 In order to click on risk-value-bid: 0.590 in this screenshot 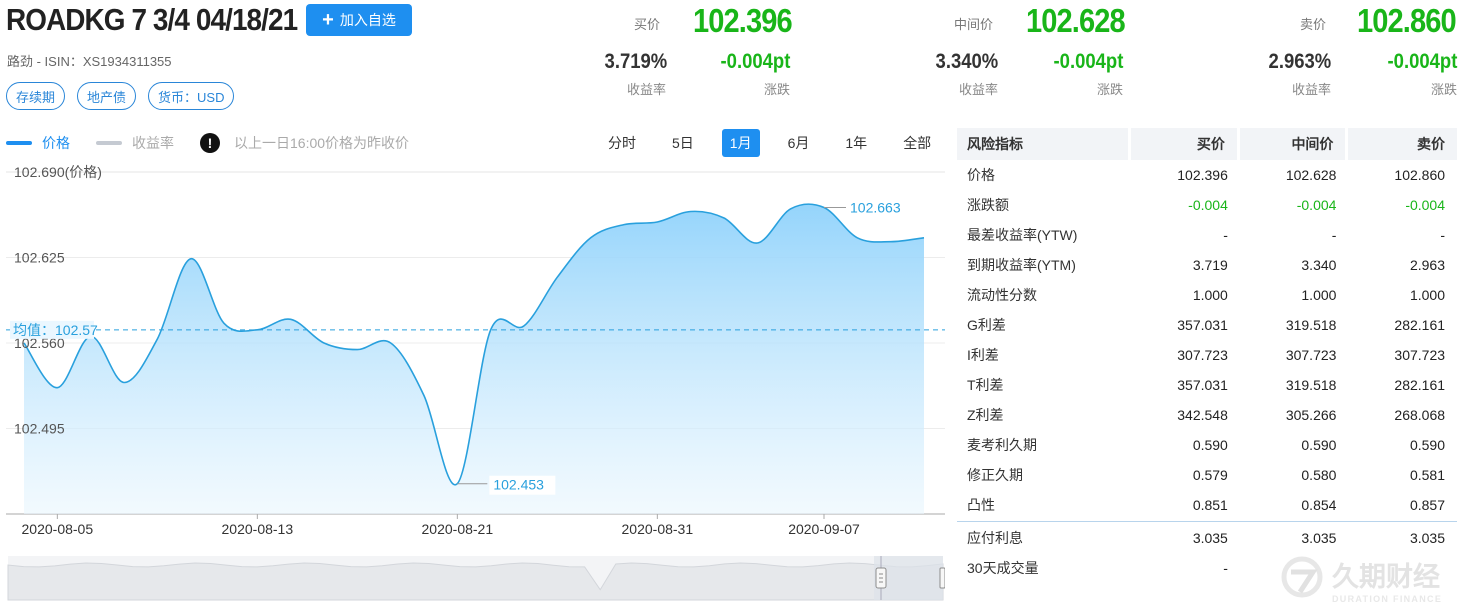, I will do `click(1210, 445)`.